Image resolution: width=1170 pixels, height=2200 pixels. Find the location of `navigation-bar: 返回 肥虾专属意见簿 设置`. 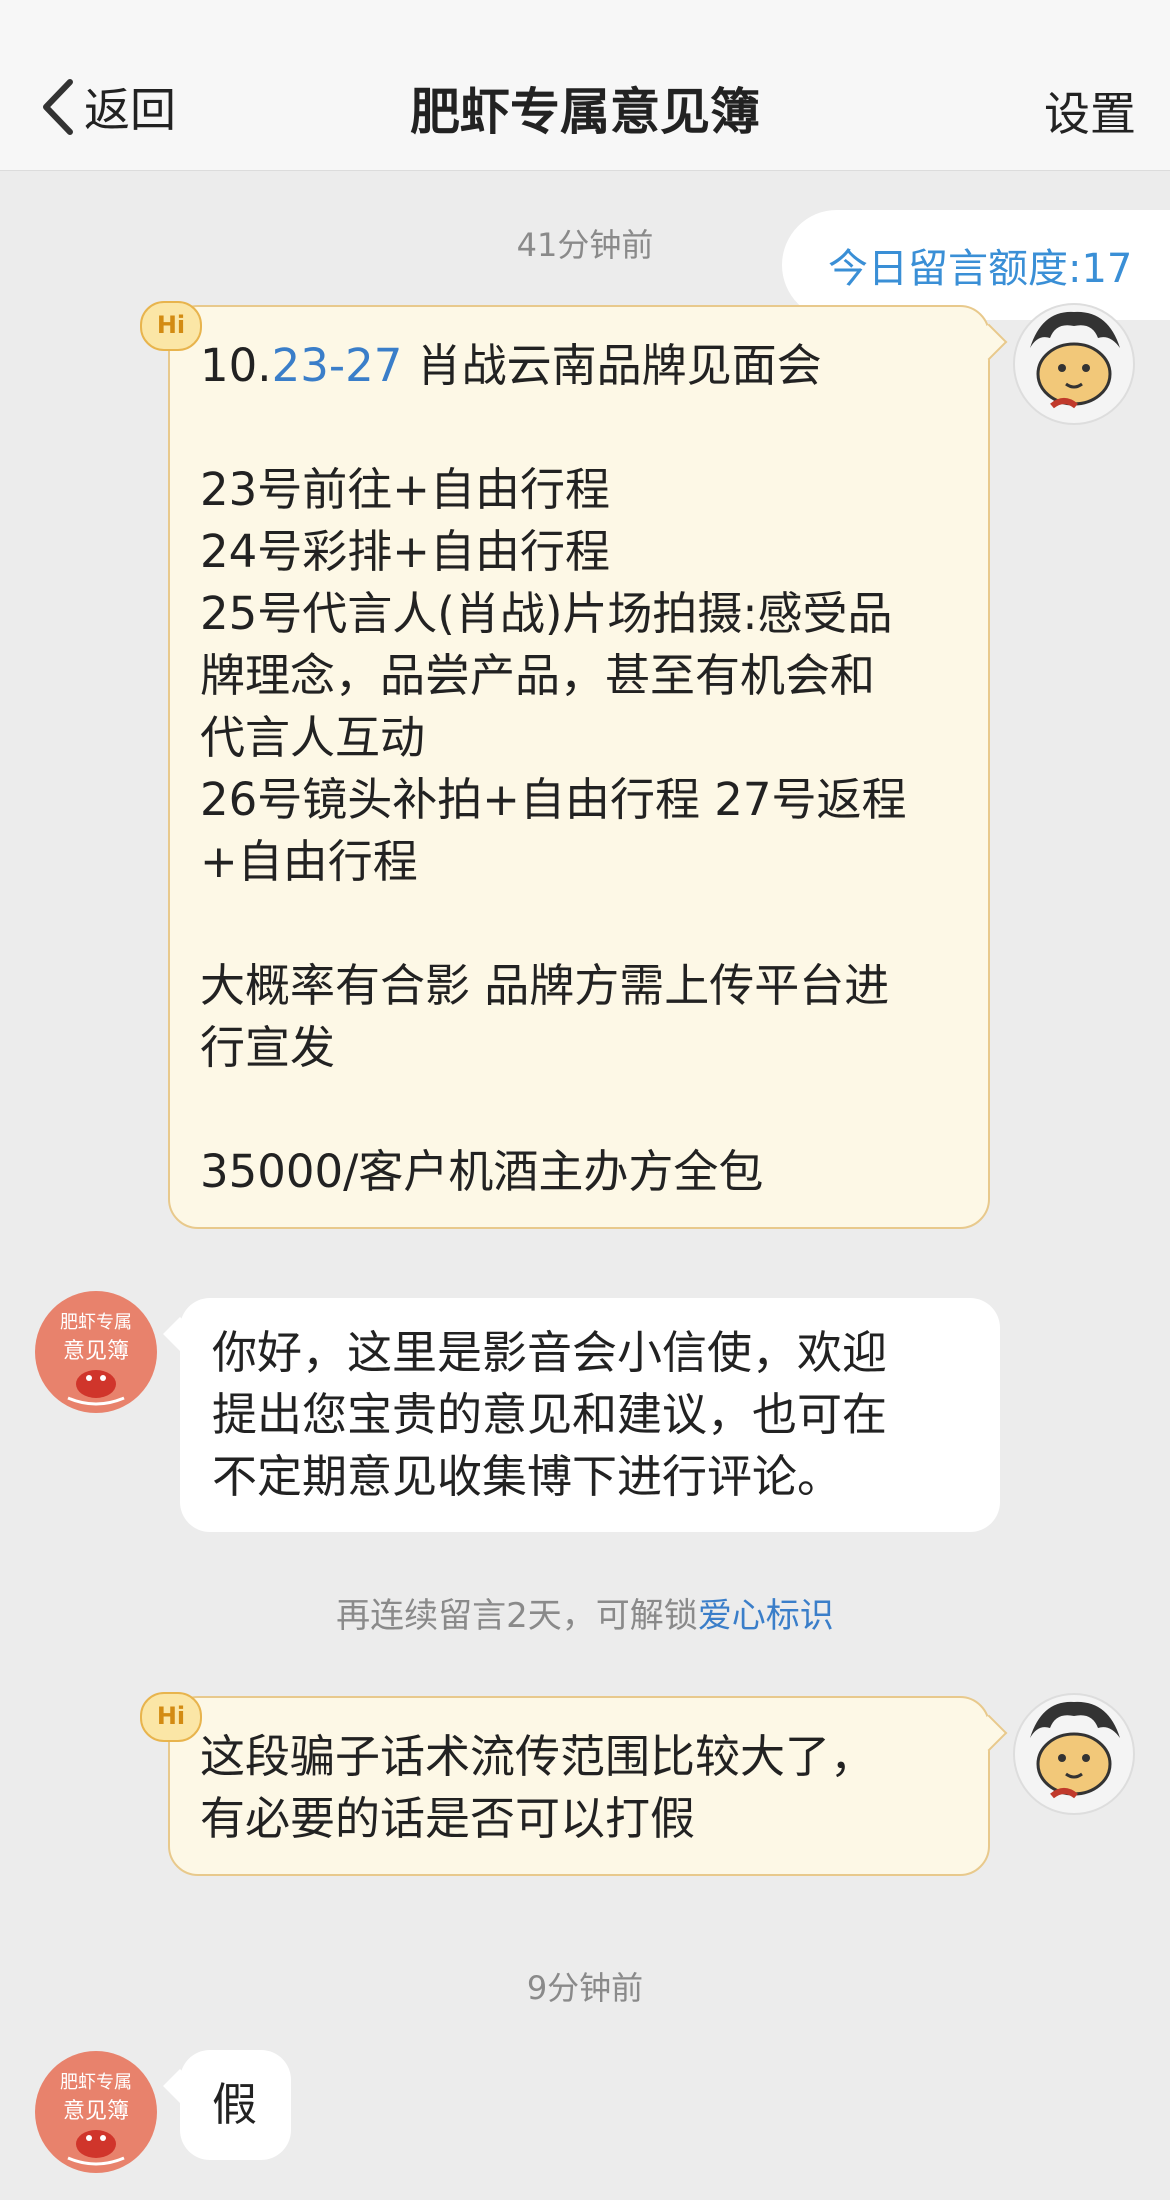

navigation-bar: 返回 肥虾专属意见簿 设置 is located at coordinates (585, 85).